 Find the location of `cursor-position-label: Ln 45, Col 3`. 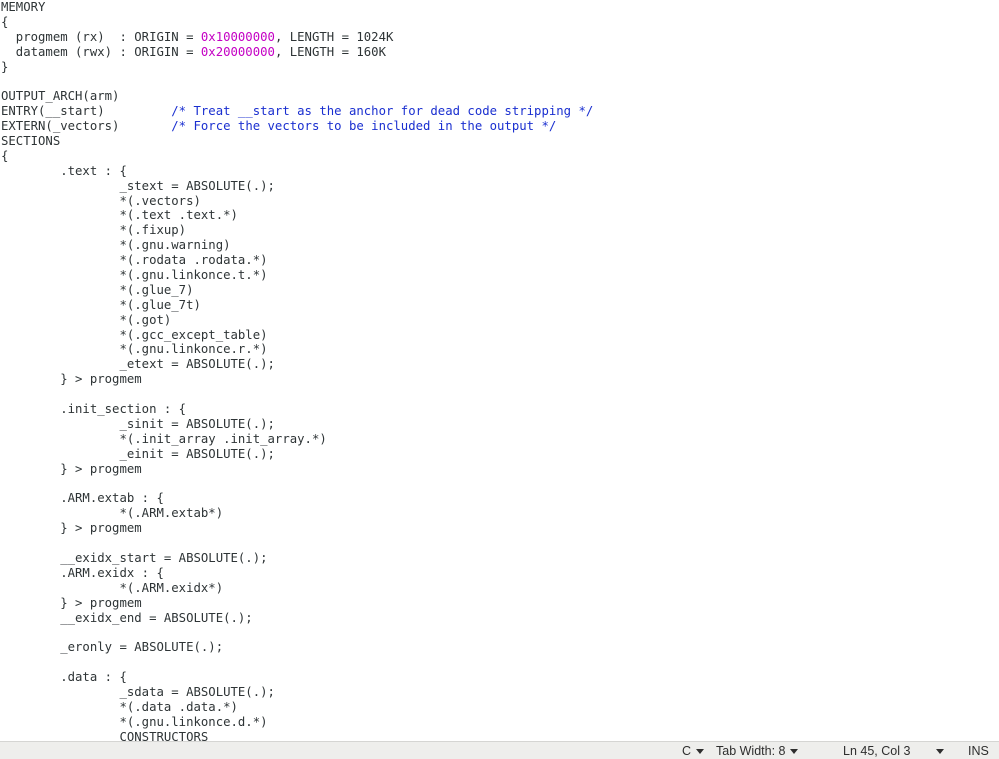

cursor-position-label: Ln 45, Col 3 is located at coordinates (876, 751).